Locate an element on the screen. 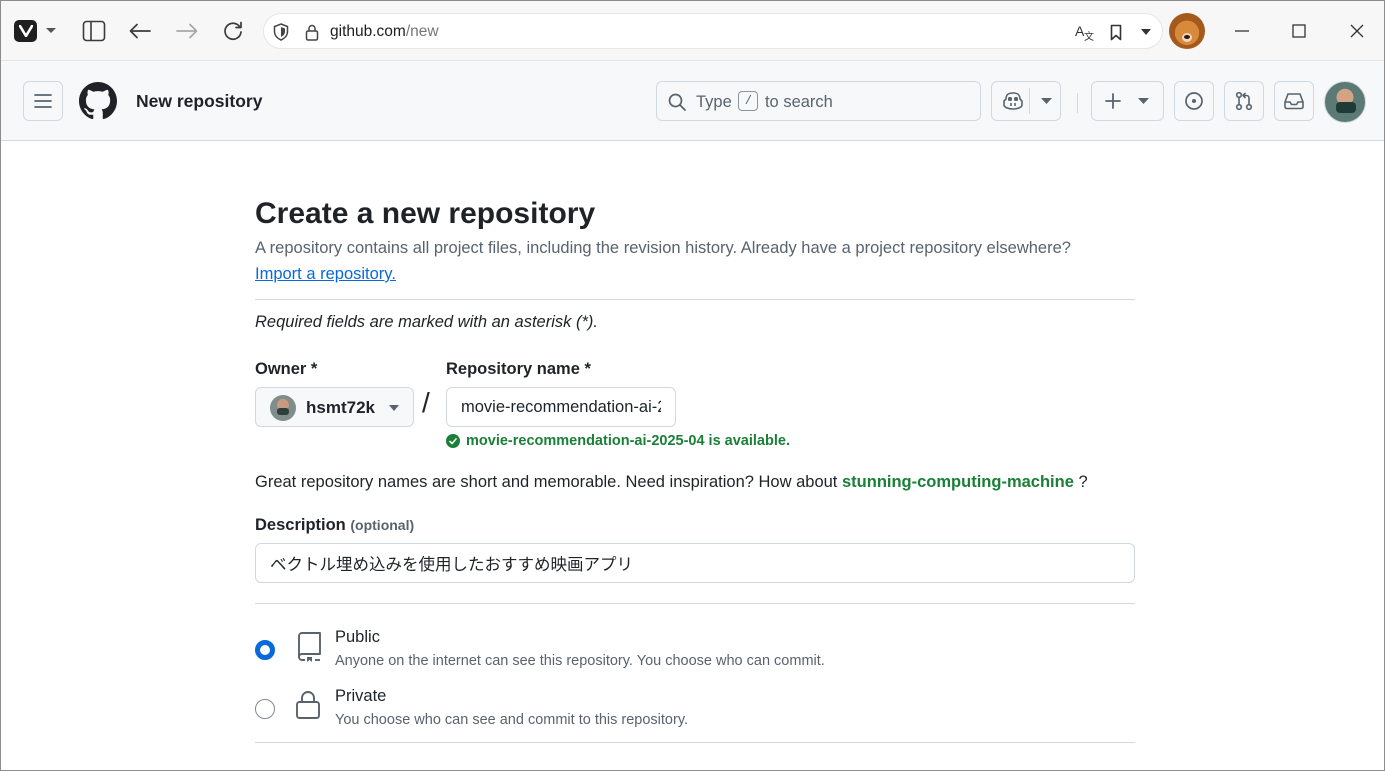  reload-icon is located at coordinates (233, 31).